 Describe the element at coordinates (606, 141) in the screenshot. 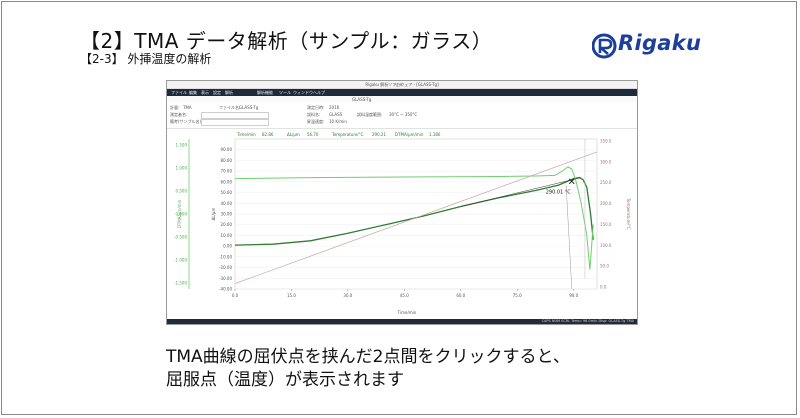

I see `temp-tick-label: 350.0` at that location.